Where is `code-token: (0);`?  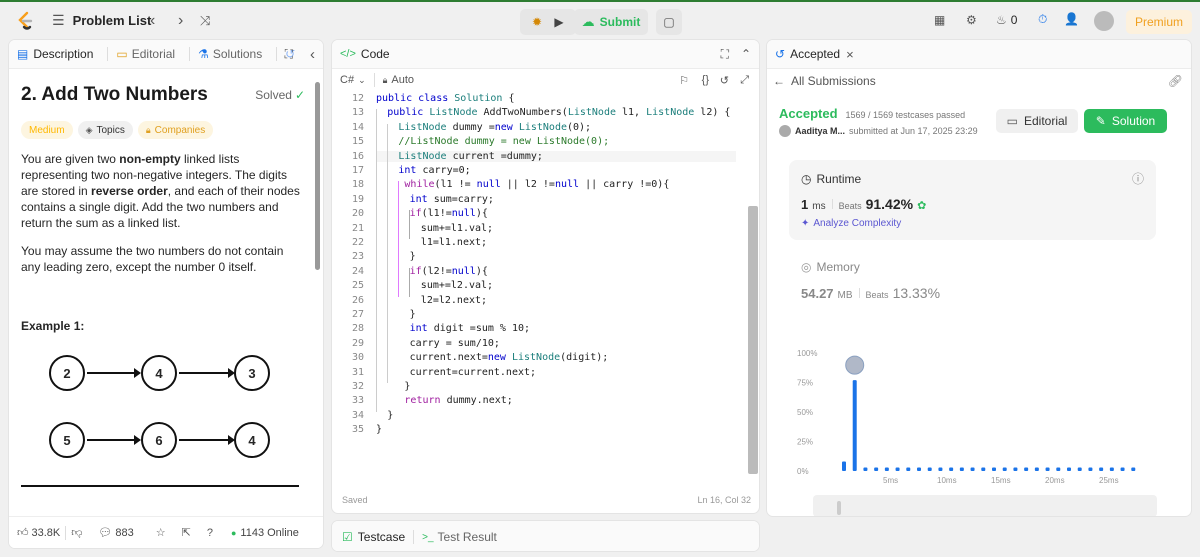
code-token: (0); is located at coordinates (579, 127).